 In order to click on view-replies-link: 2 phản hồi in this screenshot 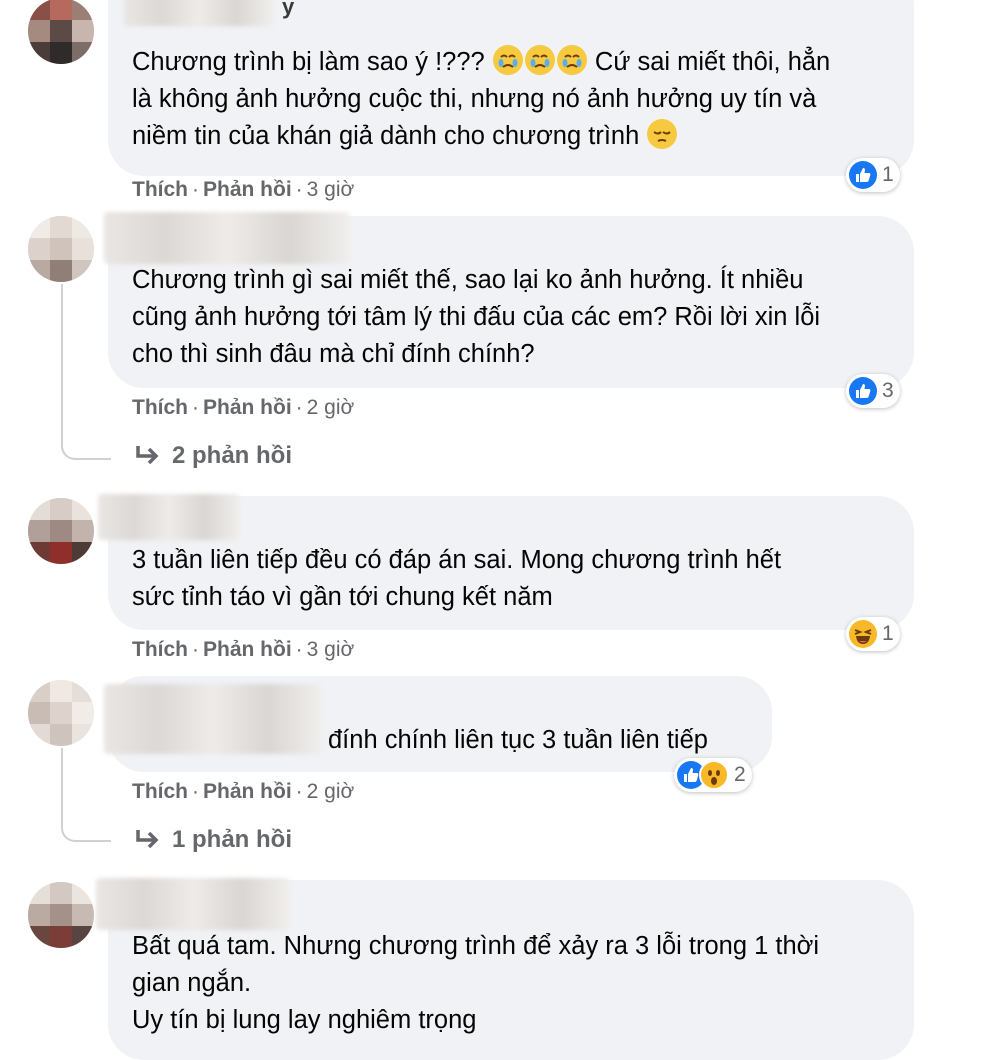, I will do `click(213, 456)`.